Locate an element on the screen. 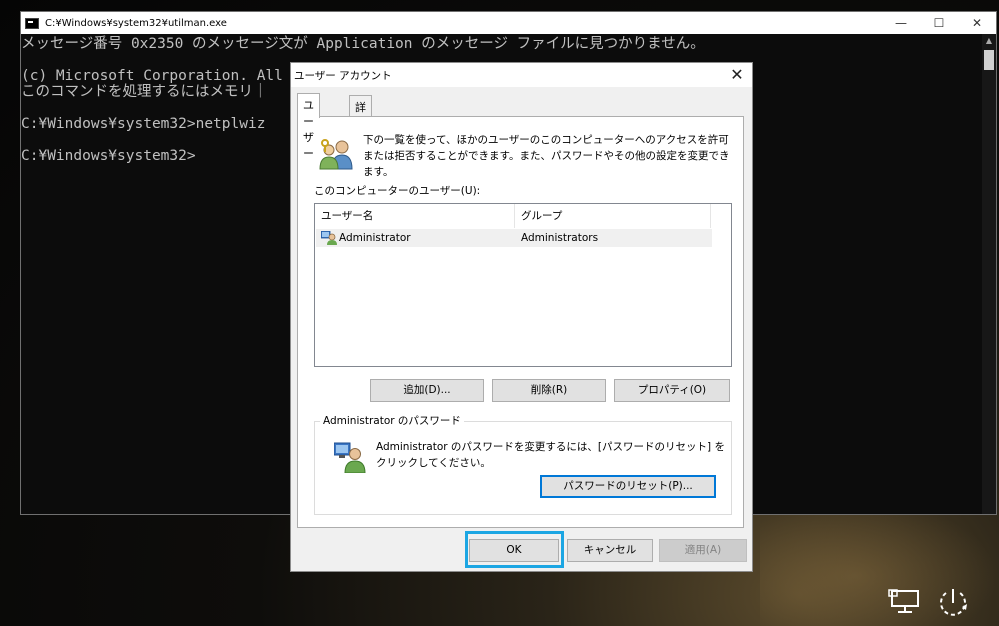 The image size is (999, 626). user-name-cell: Administrator is located at coordinates (375, 238).